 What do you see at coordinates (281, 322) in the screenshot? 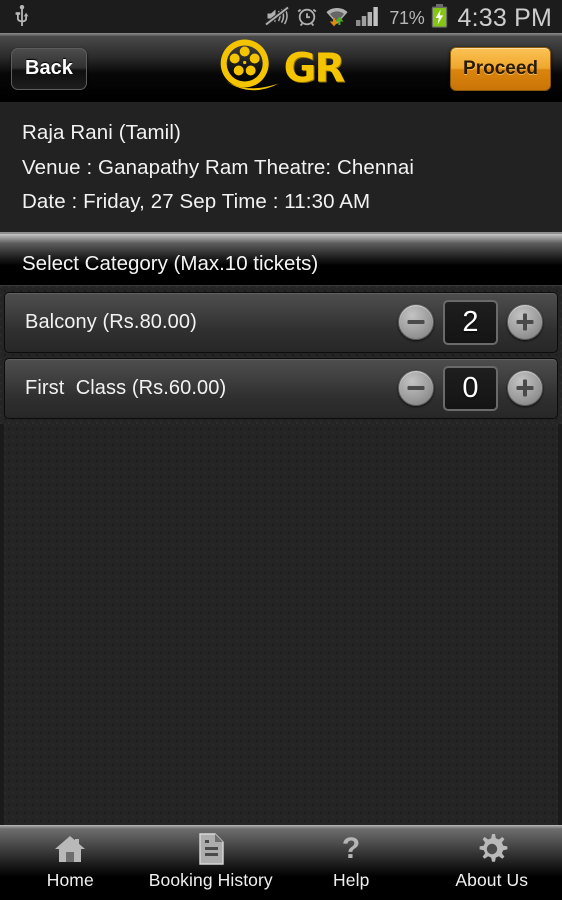
I see `table-row: Balcony (Rs.80.00) 2` at bounding box center [281, 322].